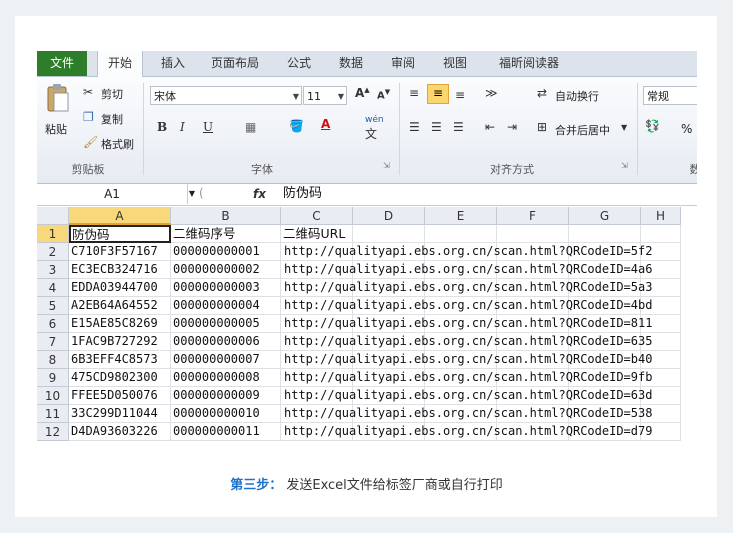  What do you see at coordinates (296, 126) in the screenshot?
I see `fill-color-icon: 🪣` at bounding box center [296, 126].